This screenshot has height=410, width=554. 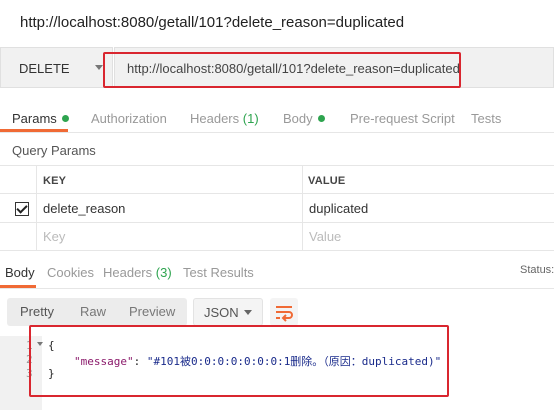 I want to click on new-param-row: Key Value, so click(x=277, y=237).